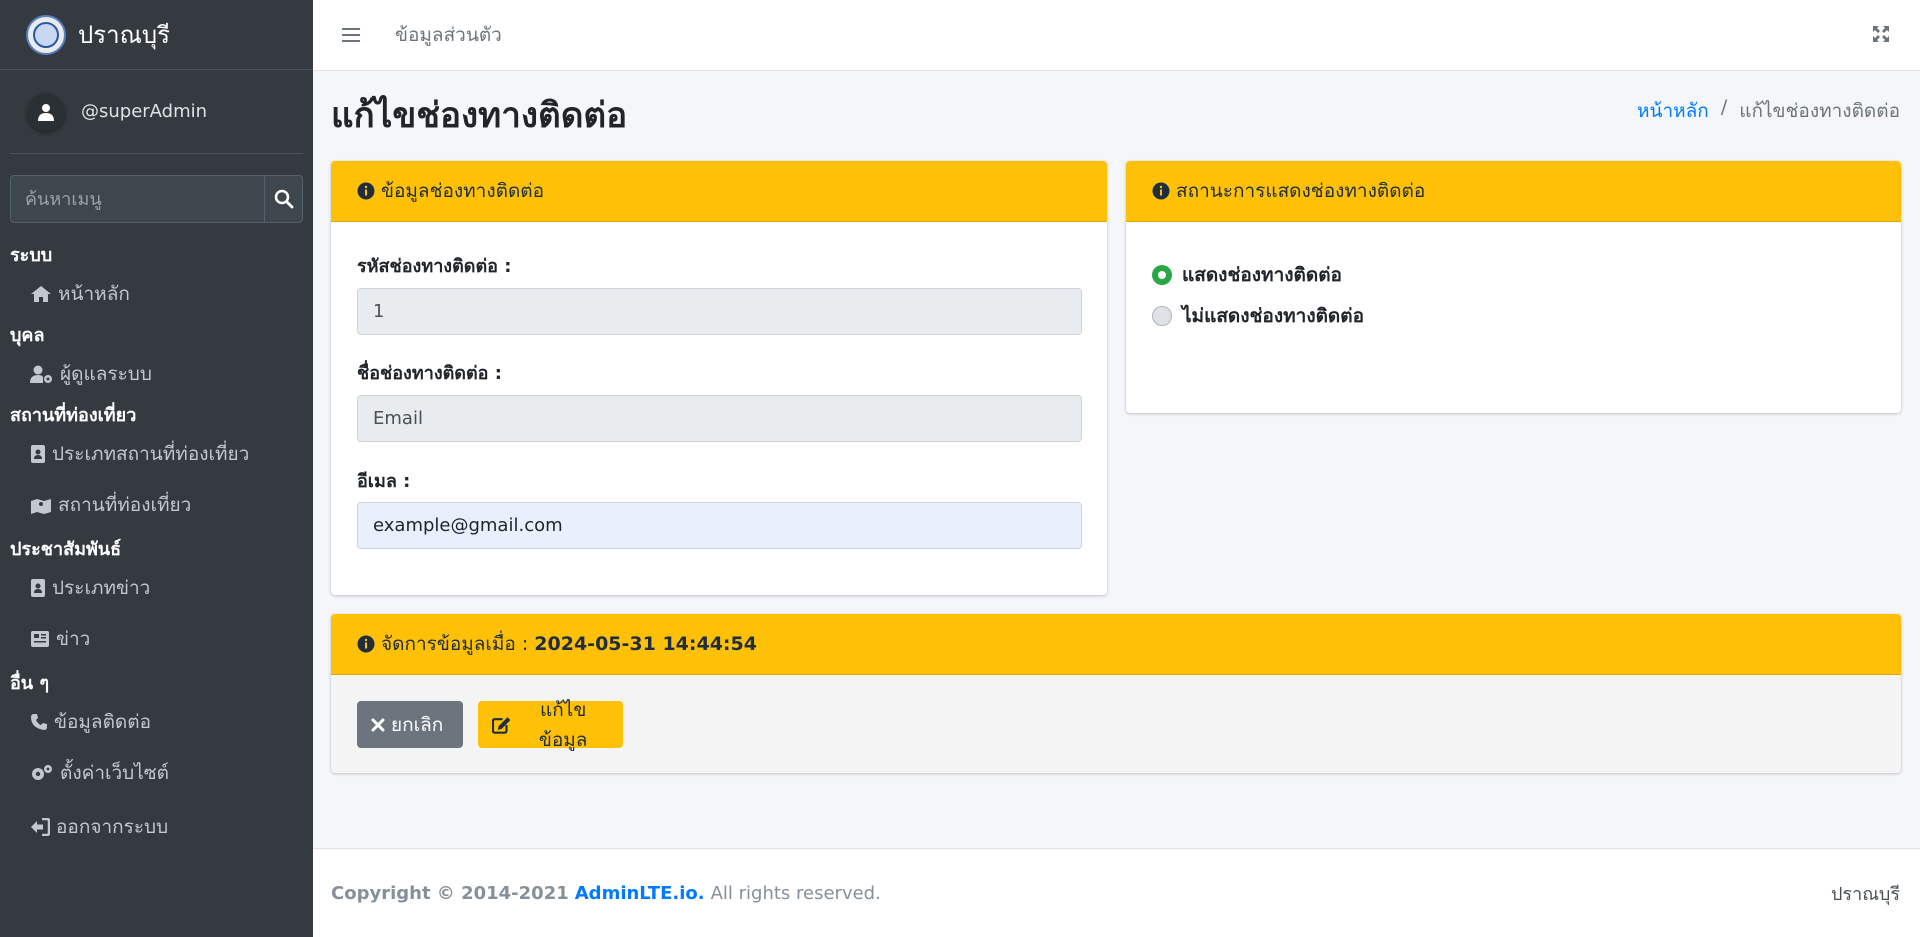 This screenshot has width=1920, height=937. What do you see at coordinates (1116, 35) in the screenshot?
I see `top-navbar: ข้อมูลส่วนตัว` at bounding box center [1116, 35].